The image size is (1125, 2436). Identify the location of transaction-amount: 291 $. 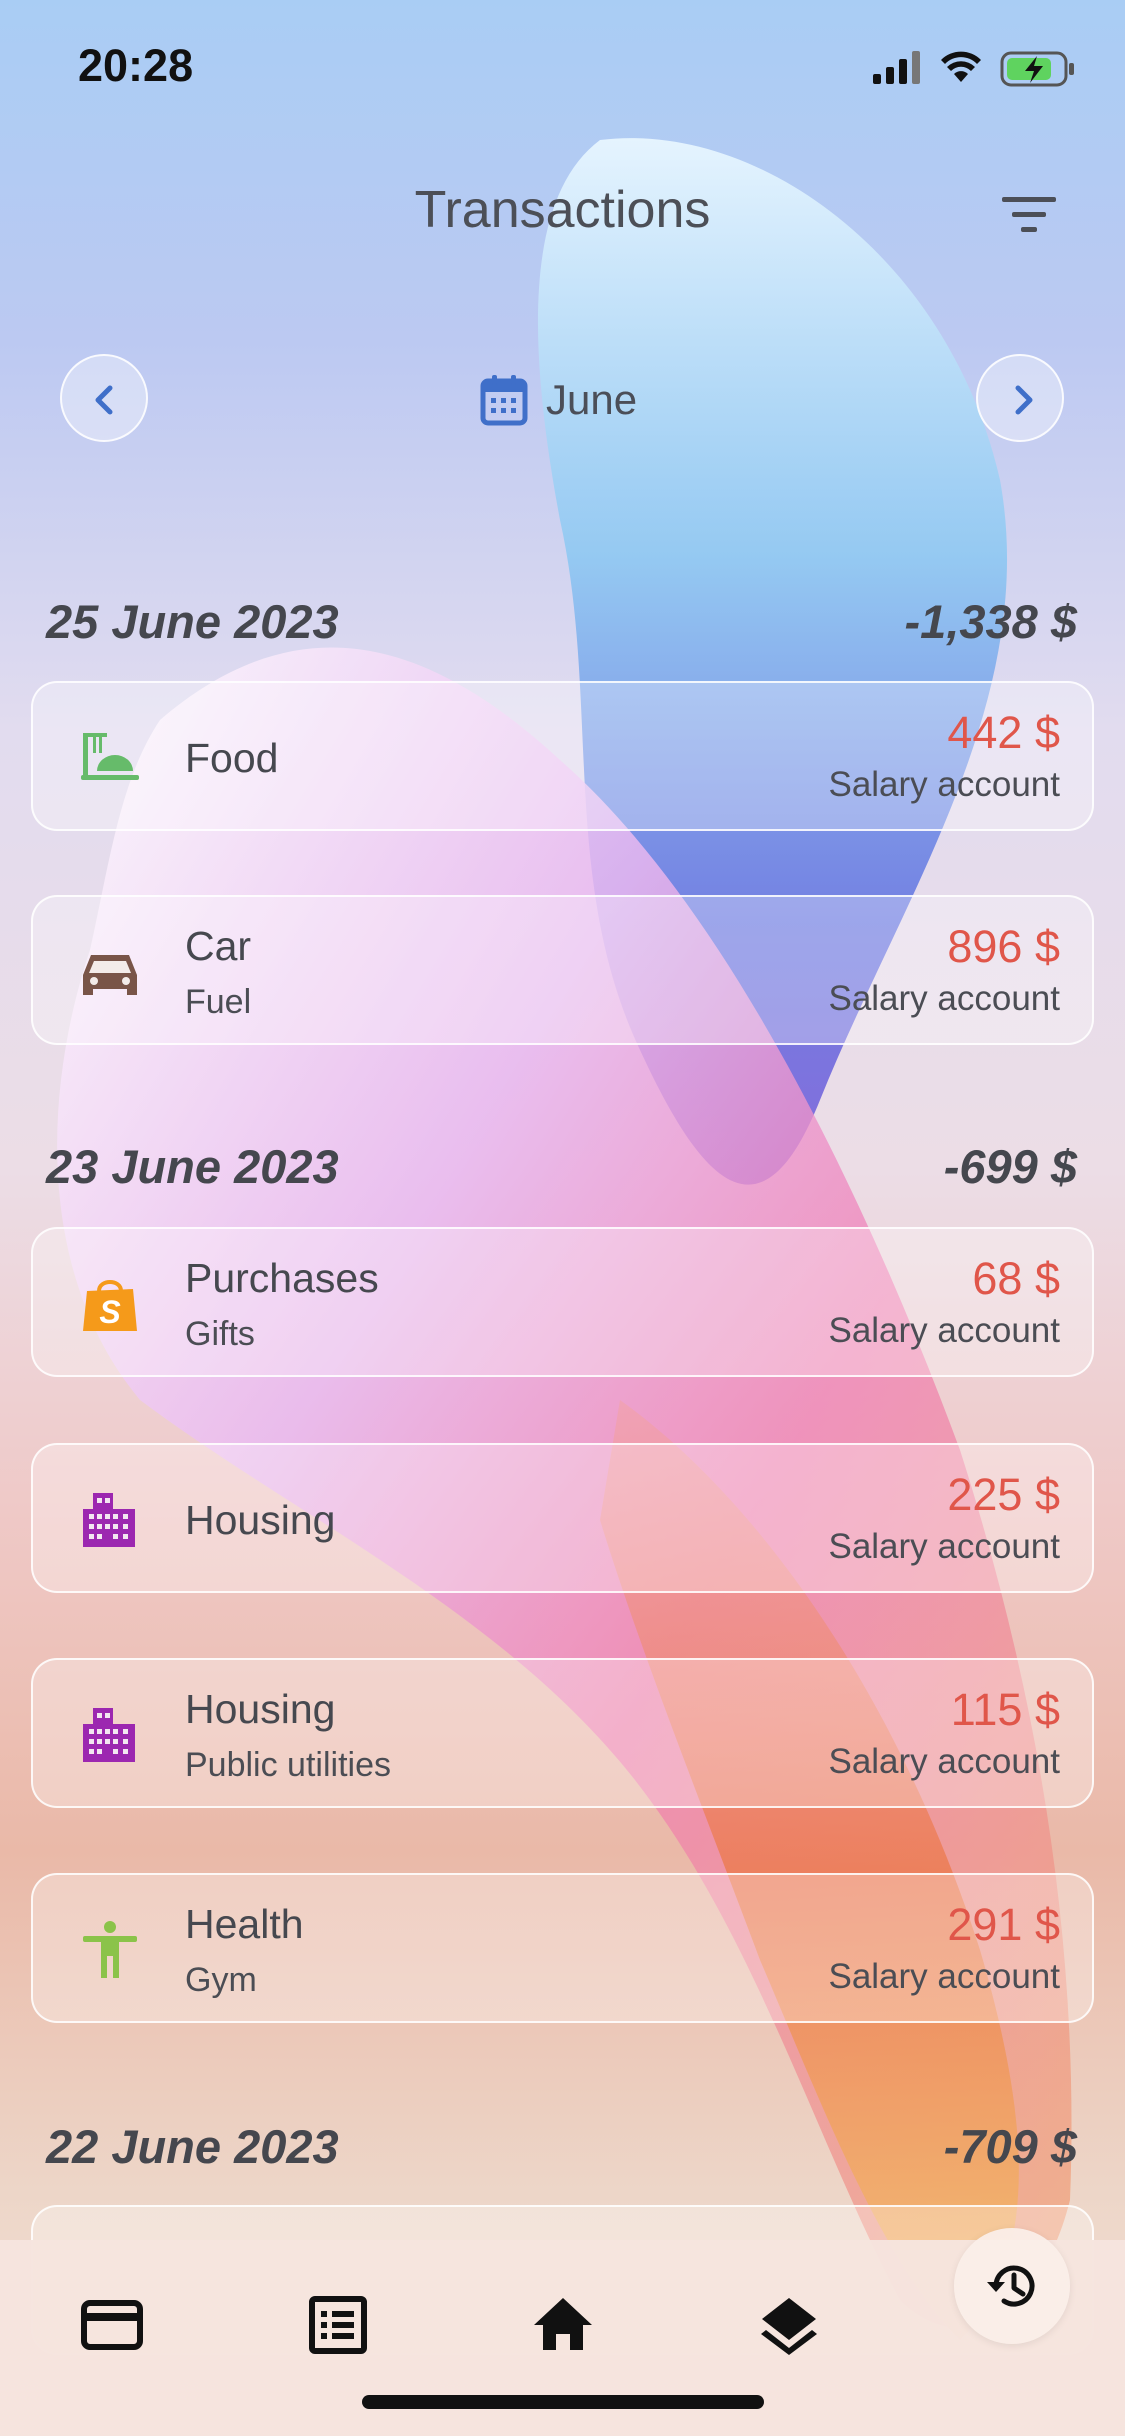
(1003, 1924).